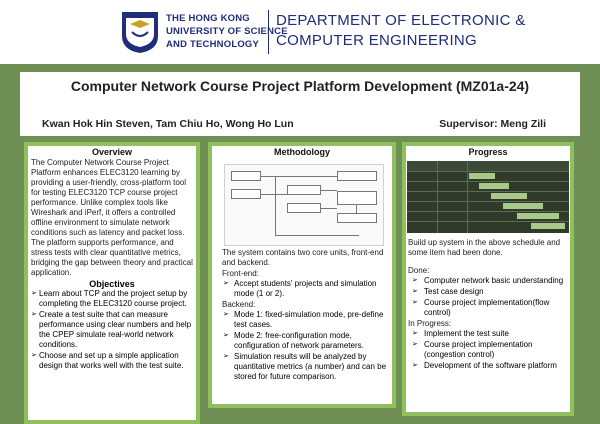 The height and width of the screenshot is (424, 600). I want to click on objectives-heading: Objectives, so click(112, 284).